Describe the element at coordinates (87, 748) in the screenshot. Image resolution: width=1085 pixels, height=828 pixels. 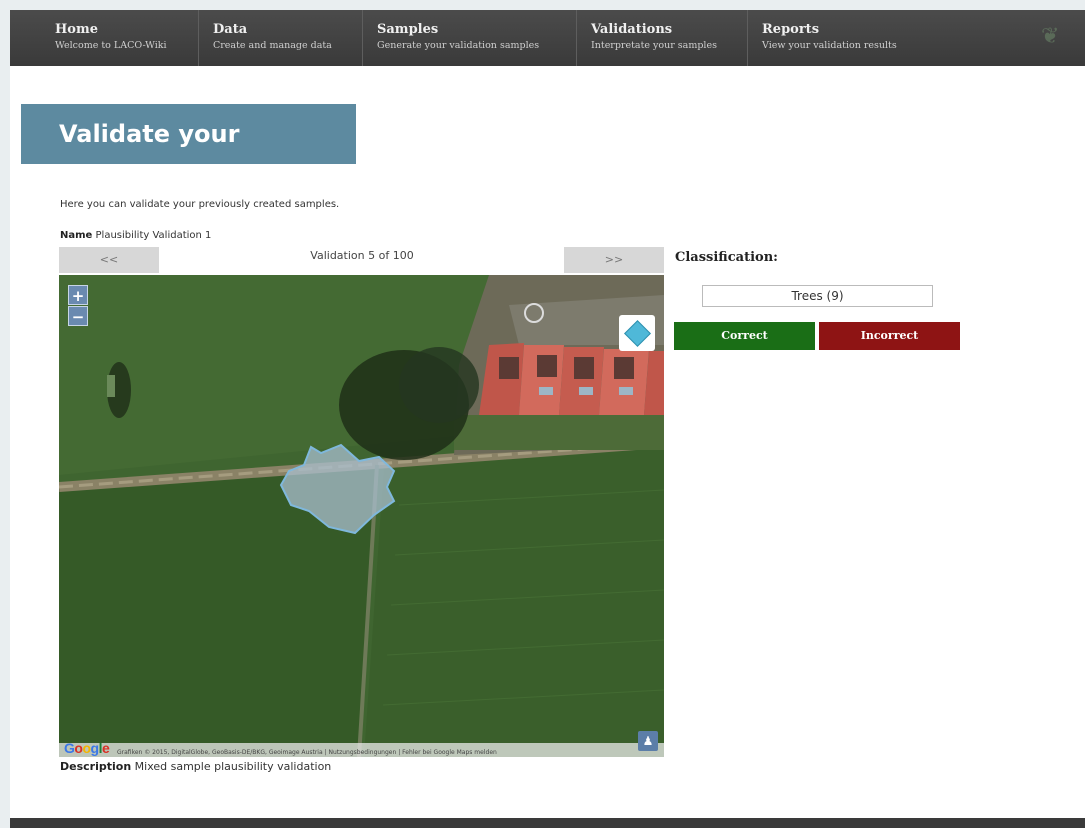
I see `google-logo: Google` at that location.